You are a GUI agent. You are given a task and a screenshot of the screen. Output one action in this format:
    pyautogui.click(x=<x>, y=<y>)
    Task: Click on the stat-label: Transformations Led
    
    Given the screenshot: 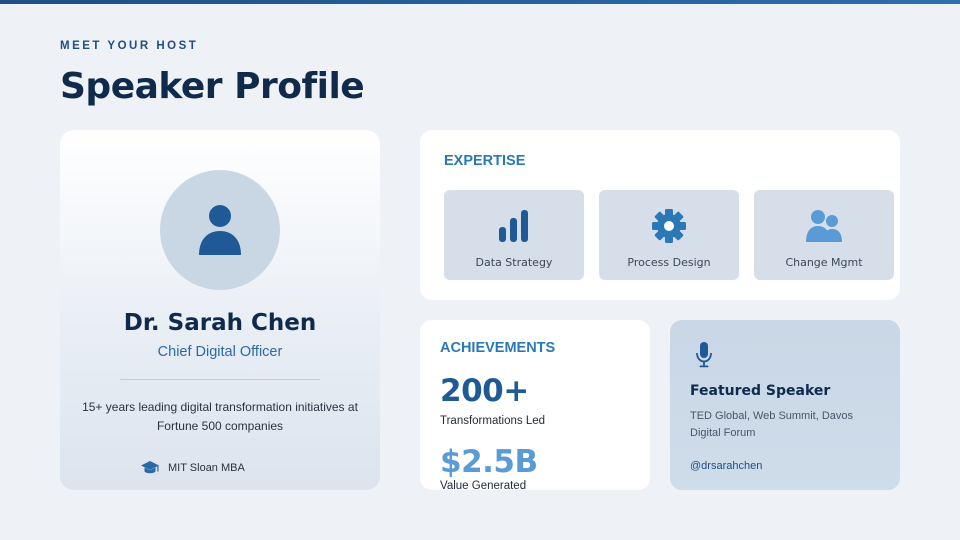 What is the action you would take?
    pyautogui.click(x=493, y=421)
    